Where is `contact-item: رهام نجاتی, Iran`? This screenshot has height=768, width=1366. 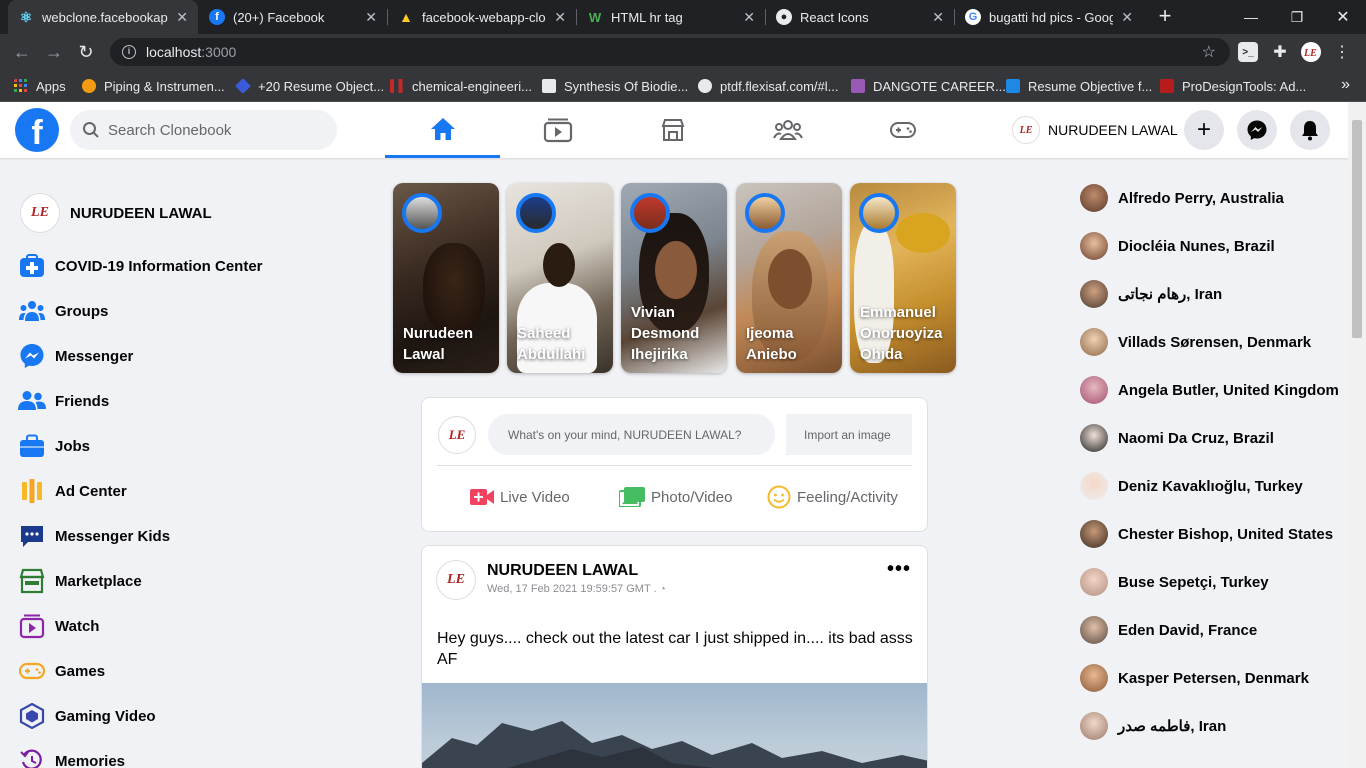
contact-item: رهام نجاتی, Iran is located at coordinates (1151, 294).